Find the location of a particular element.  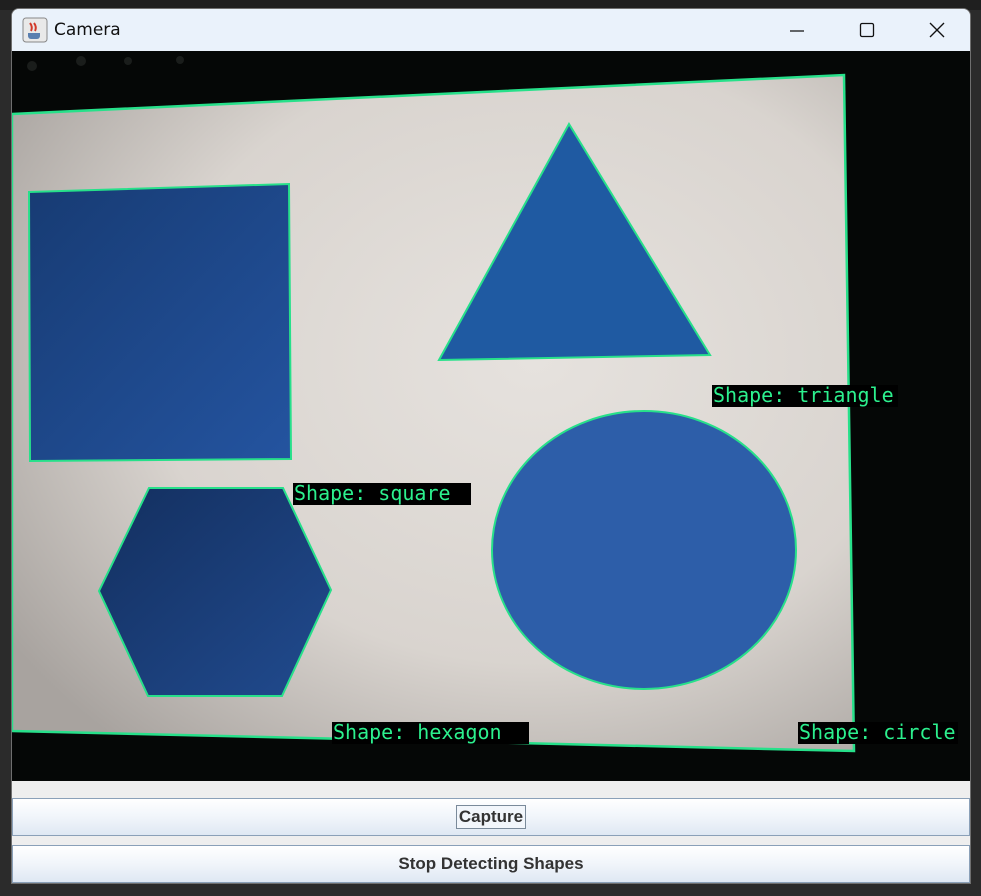

minimize-icon is located at coordinates (797, 31).